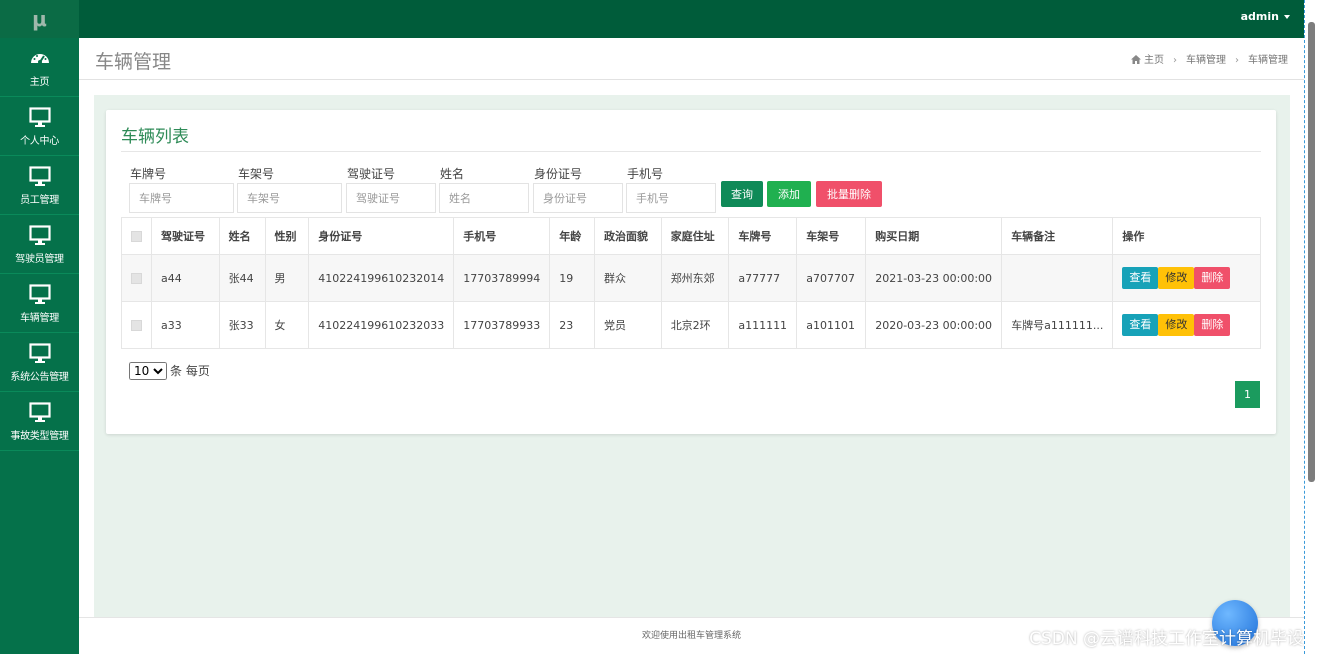 The width and height of the screenshot is (1318, 654). Describe the element at coordinates (39, 67) in the screenshot. I see `sidebar-item-home: 主页` at that location.